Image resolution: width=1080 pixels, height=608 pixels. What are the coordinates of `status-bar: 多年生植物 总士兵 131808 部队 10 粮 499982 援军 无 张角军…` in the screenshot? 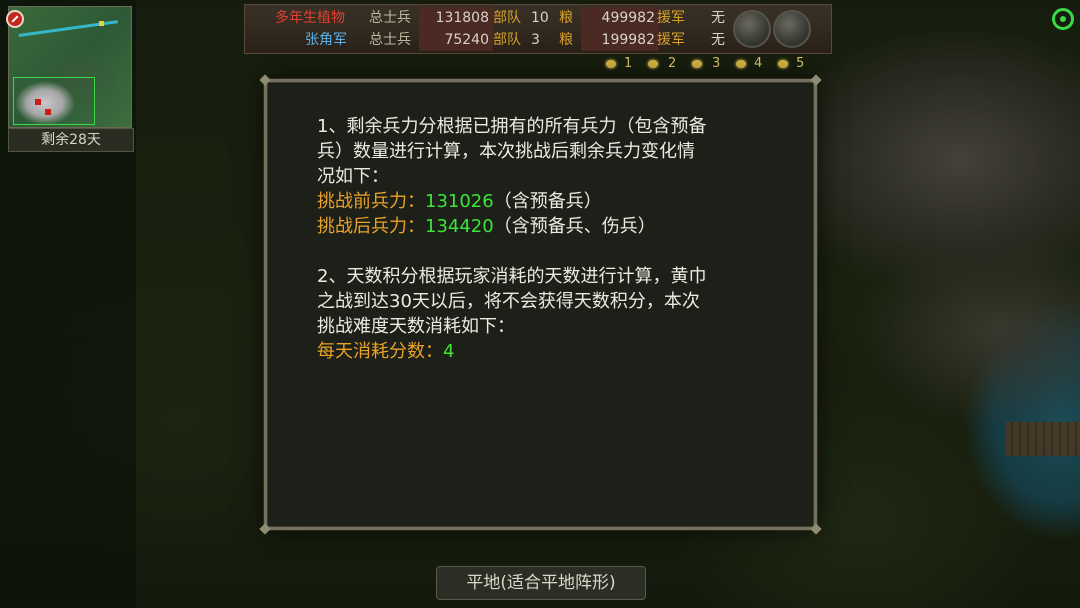 It's located at (538, 29).